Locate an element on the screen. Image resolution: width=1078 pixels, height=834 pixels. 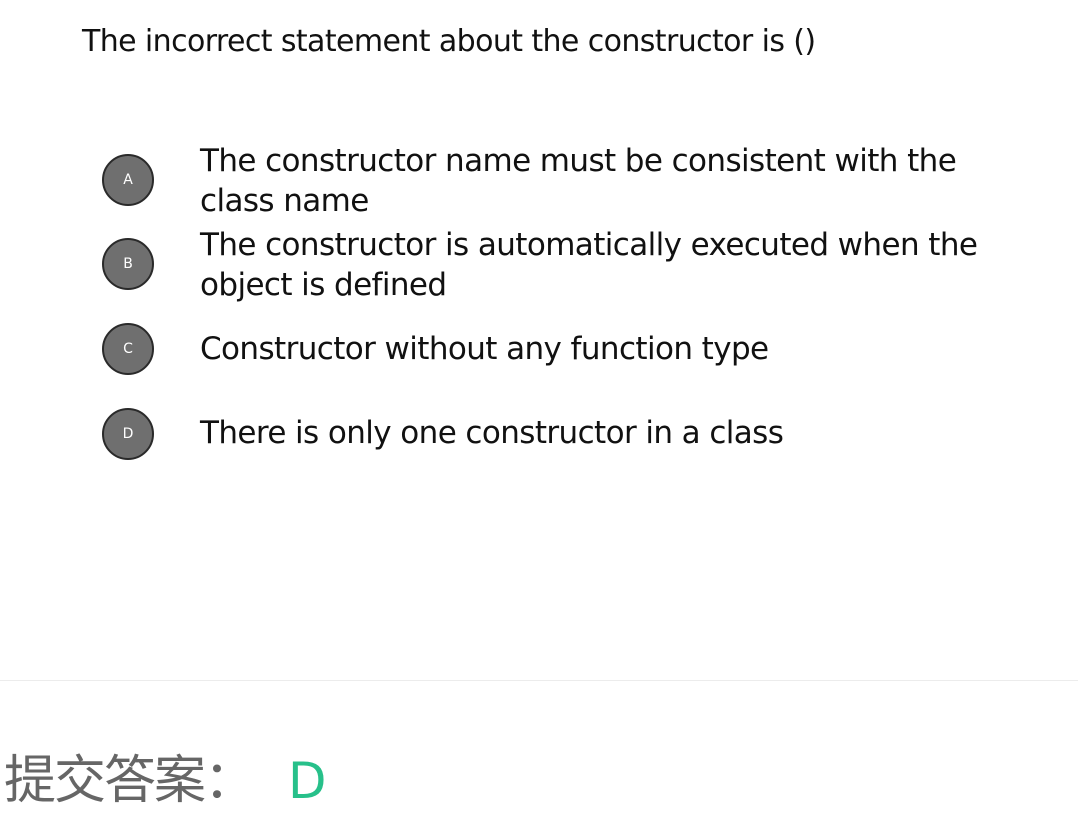
option-b-badge: B is located at coordinates (128, 264).